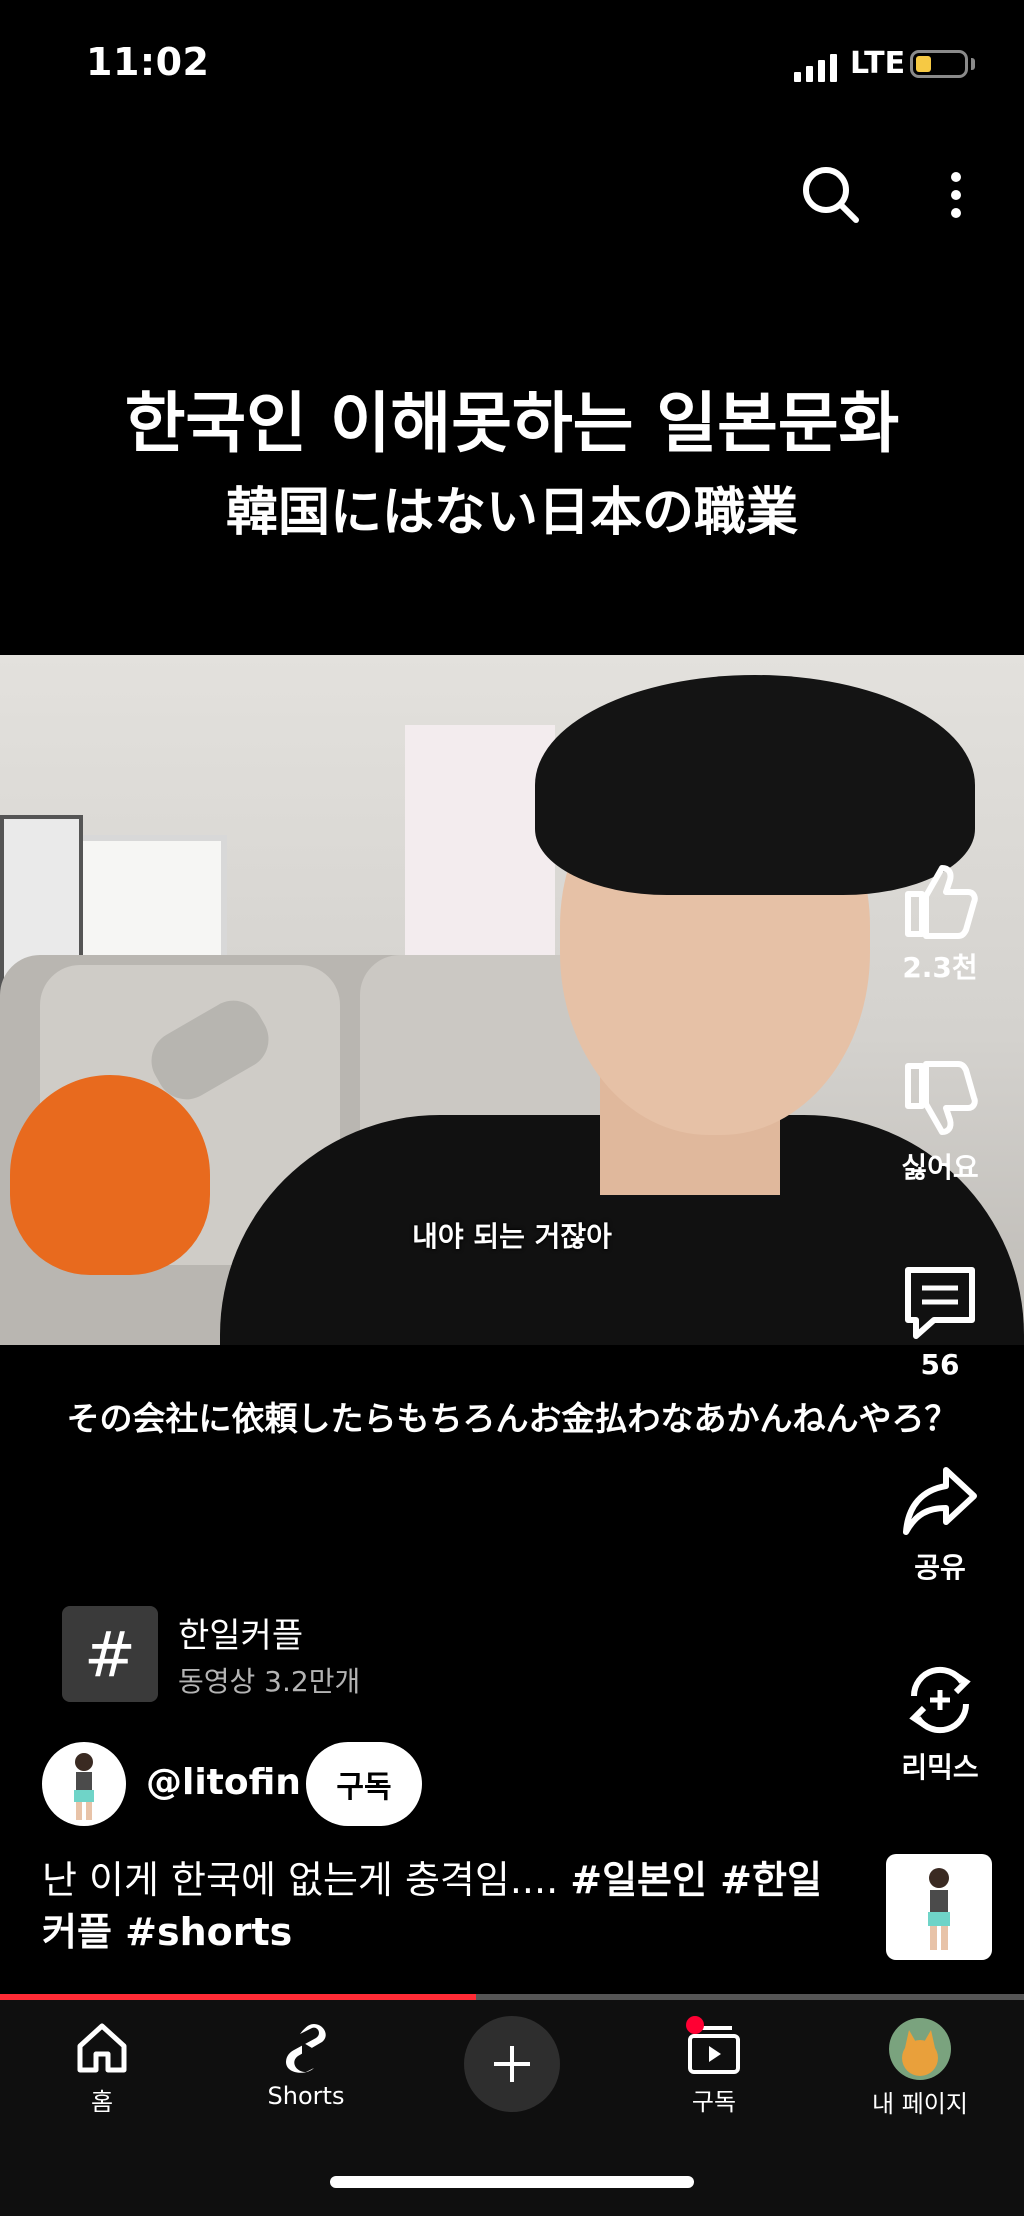 Image resolution: width=1024 pixels, height=2216 pixels. I want to click on avatar-figure-icon, so click(84, 1786).